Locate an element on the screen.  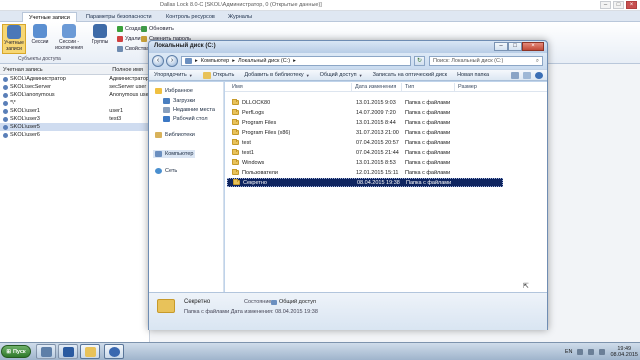
start-button: ⊞ Пуск is located at coordinates (16, 351).